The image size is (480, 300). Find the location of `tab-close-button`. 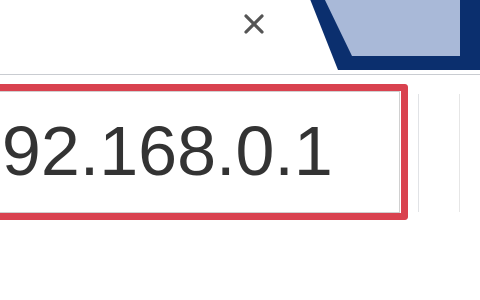

tab-close-button is located at coordinates (254, 24).